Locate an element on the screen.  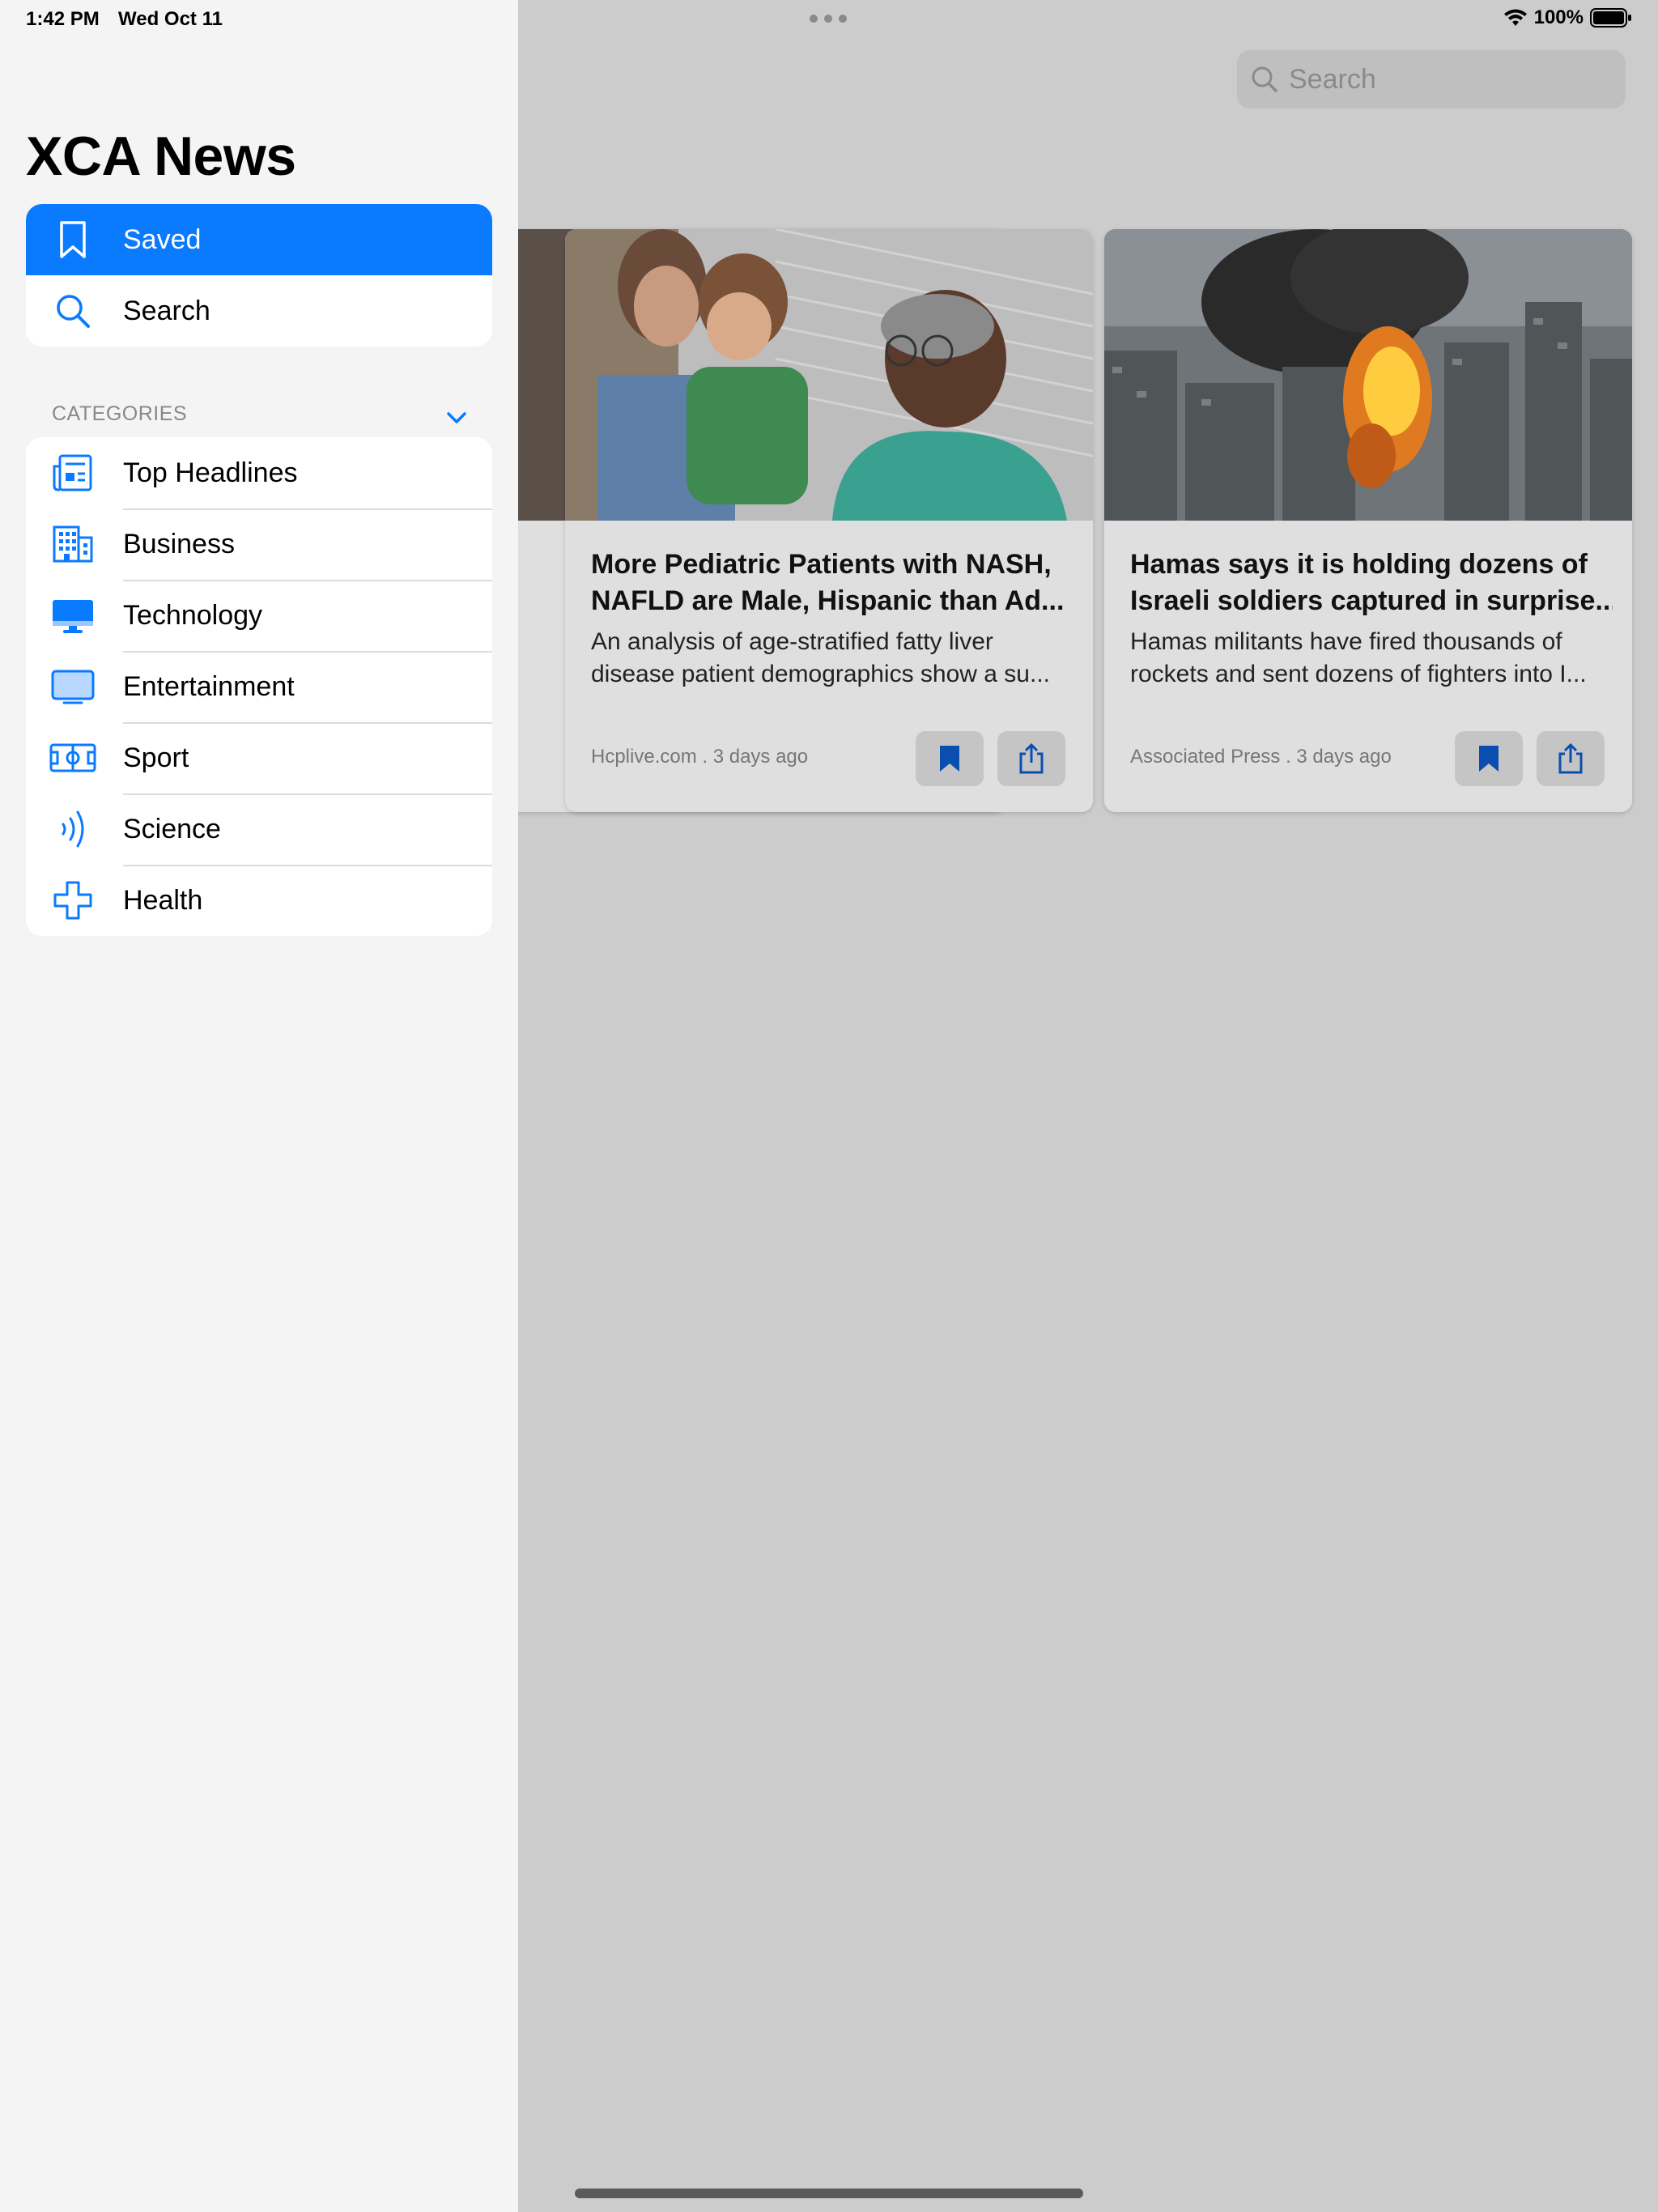
cross-icon is located at coordinates (73, 901).